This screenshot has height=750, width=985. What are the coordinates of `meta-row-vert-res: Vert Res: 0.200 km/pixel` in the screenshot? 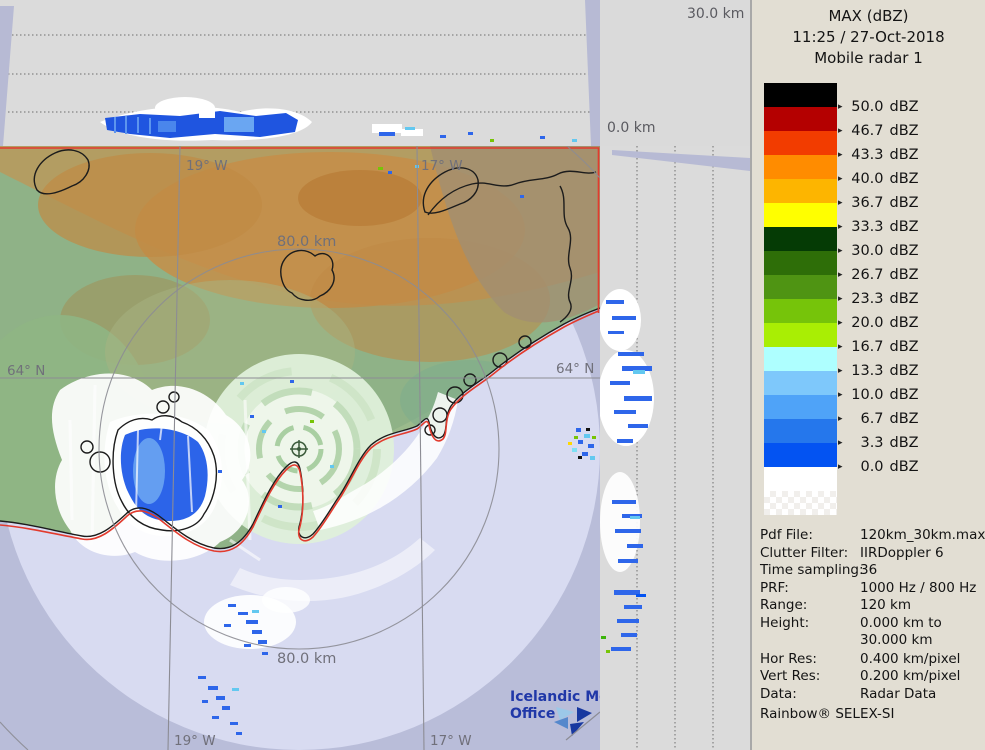 It's located at (860, 676).